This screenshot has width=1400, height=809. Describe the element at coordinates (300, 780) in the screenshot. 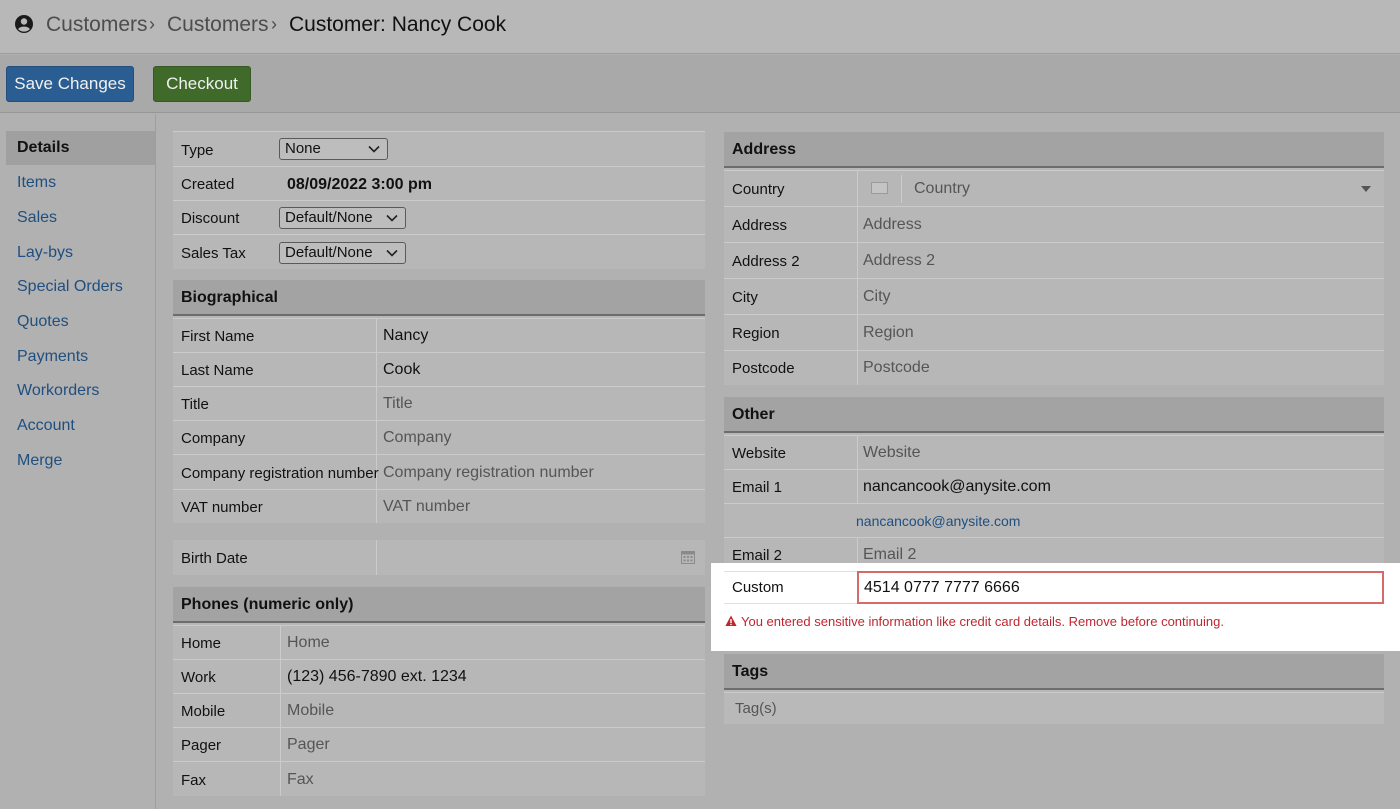

I see `fax-input: Fax` at that location.